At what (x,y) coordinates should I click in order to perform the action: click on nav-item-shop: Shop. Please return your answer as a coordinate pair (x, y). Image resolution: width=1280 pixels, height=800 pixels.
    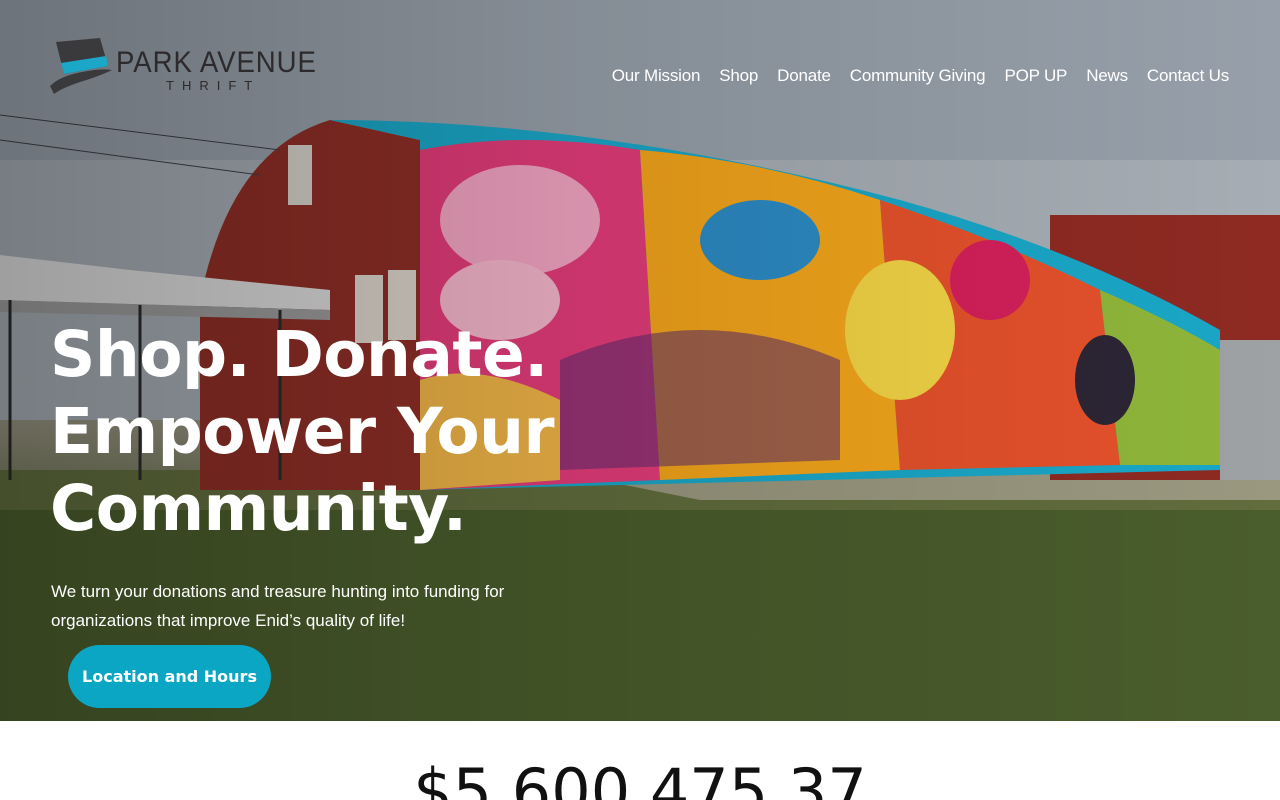
    Looking at the image, I should click on (738, 76).